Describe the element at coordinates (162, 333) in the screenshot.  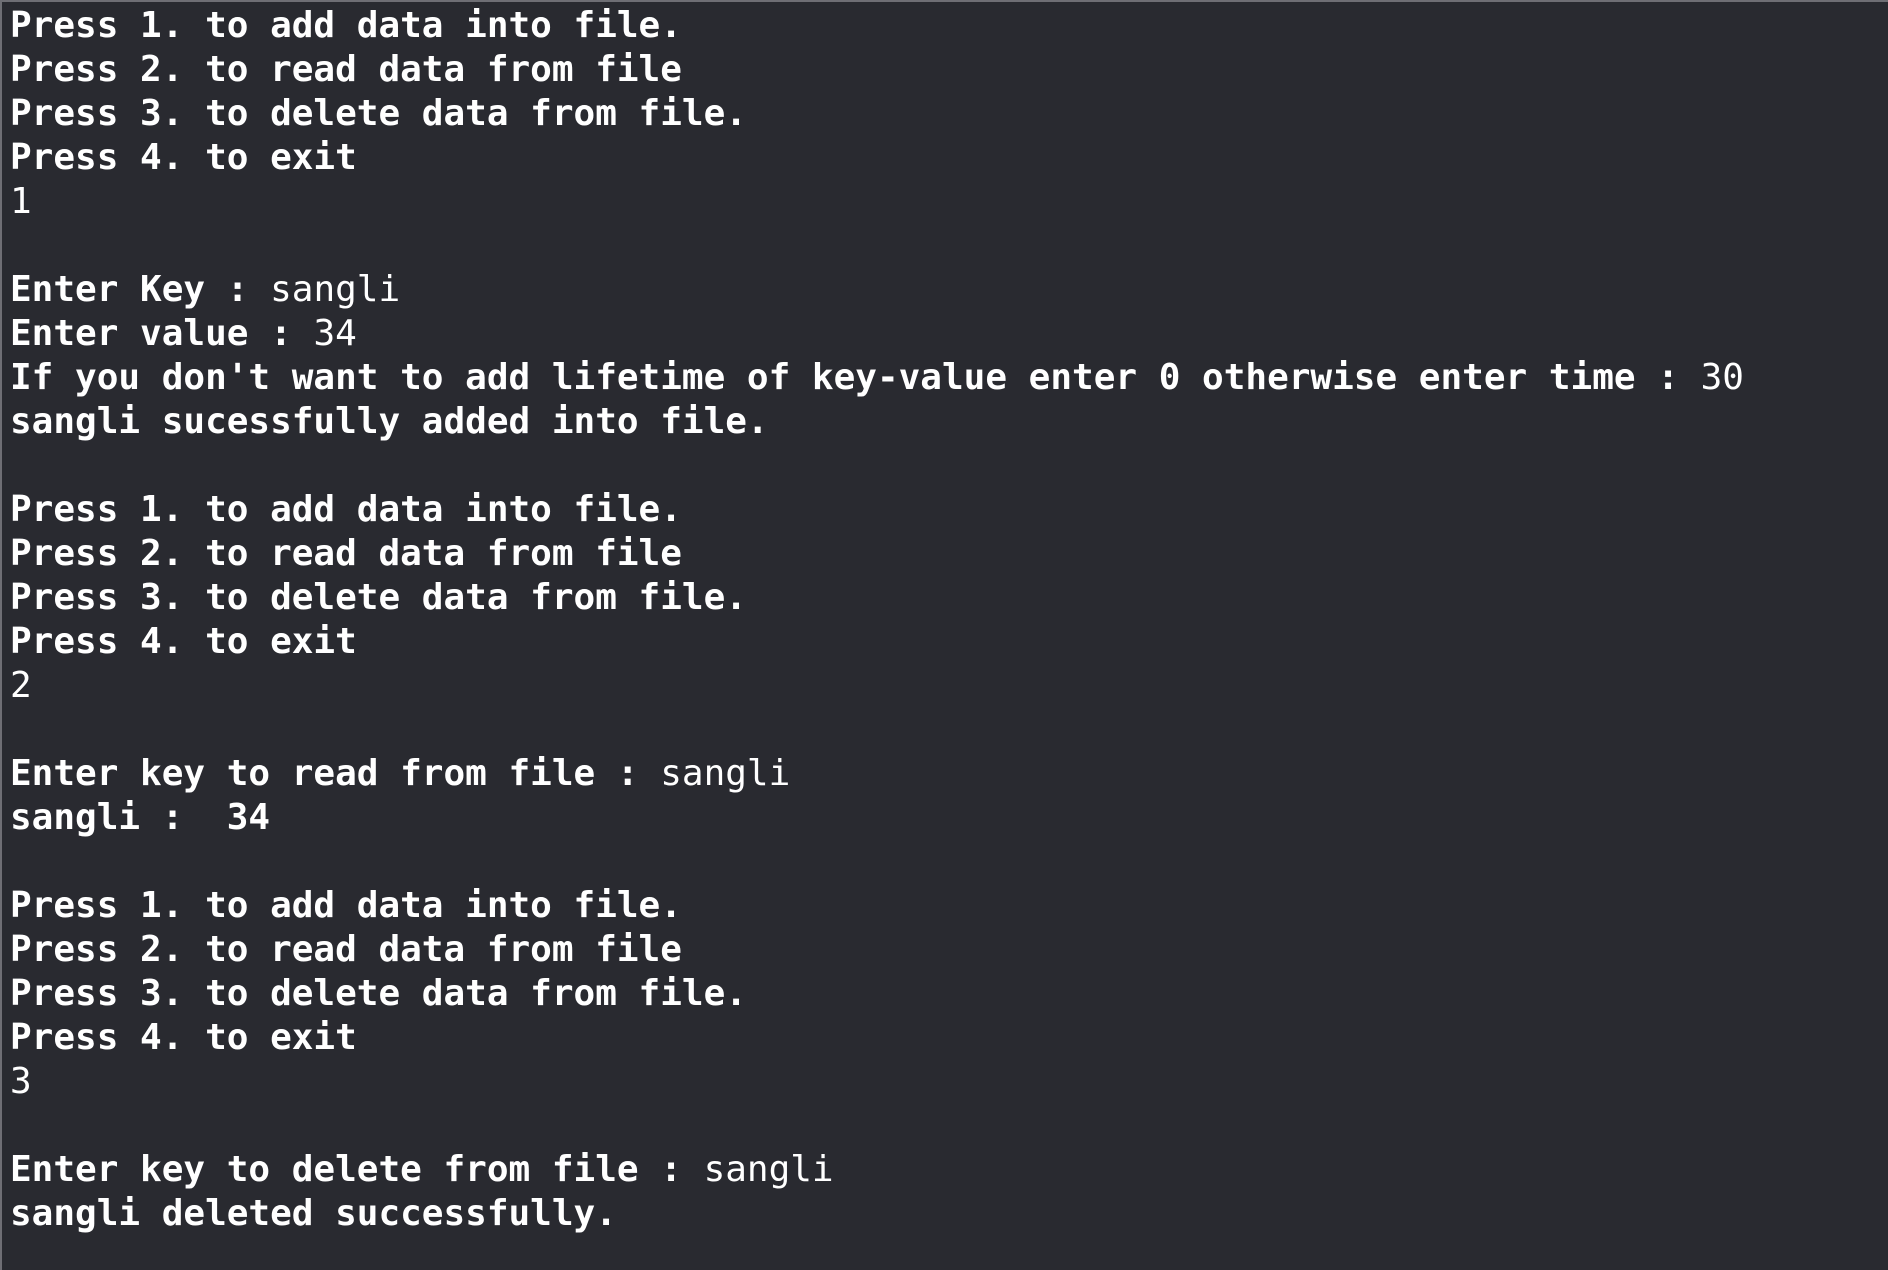
I see `prompt: Enter value :` at that location.